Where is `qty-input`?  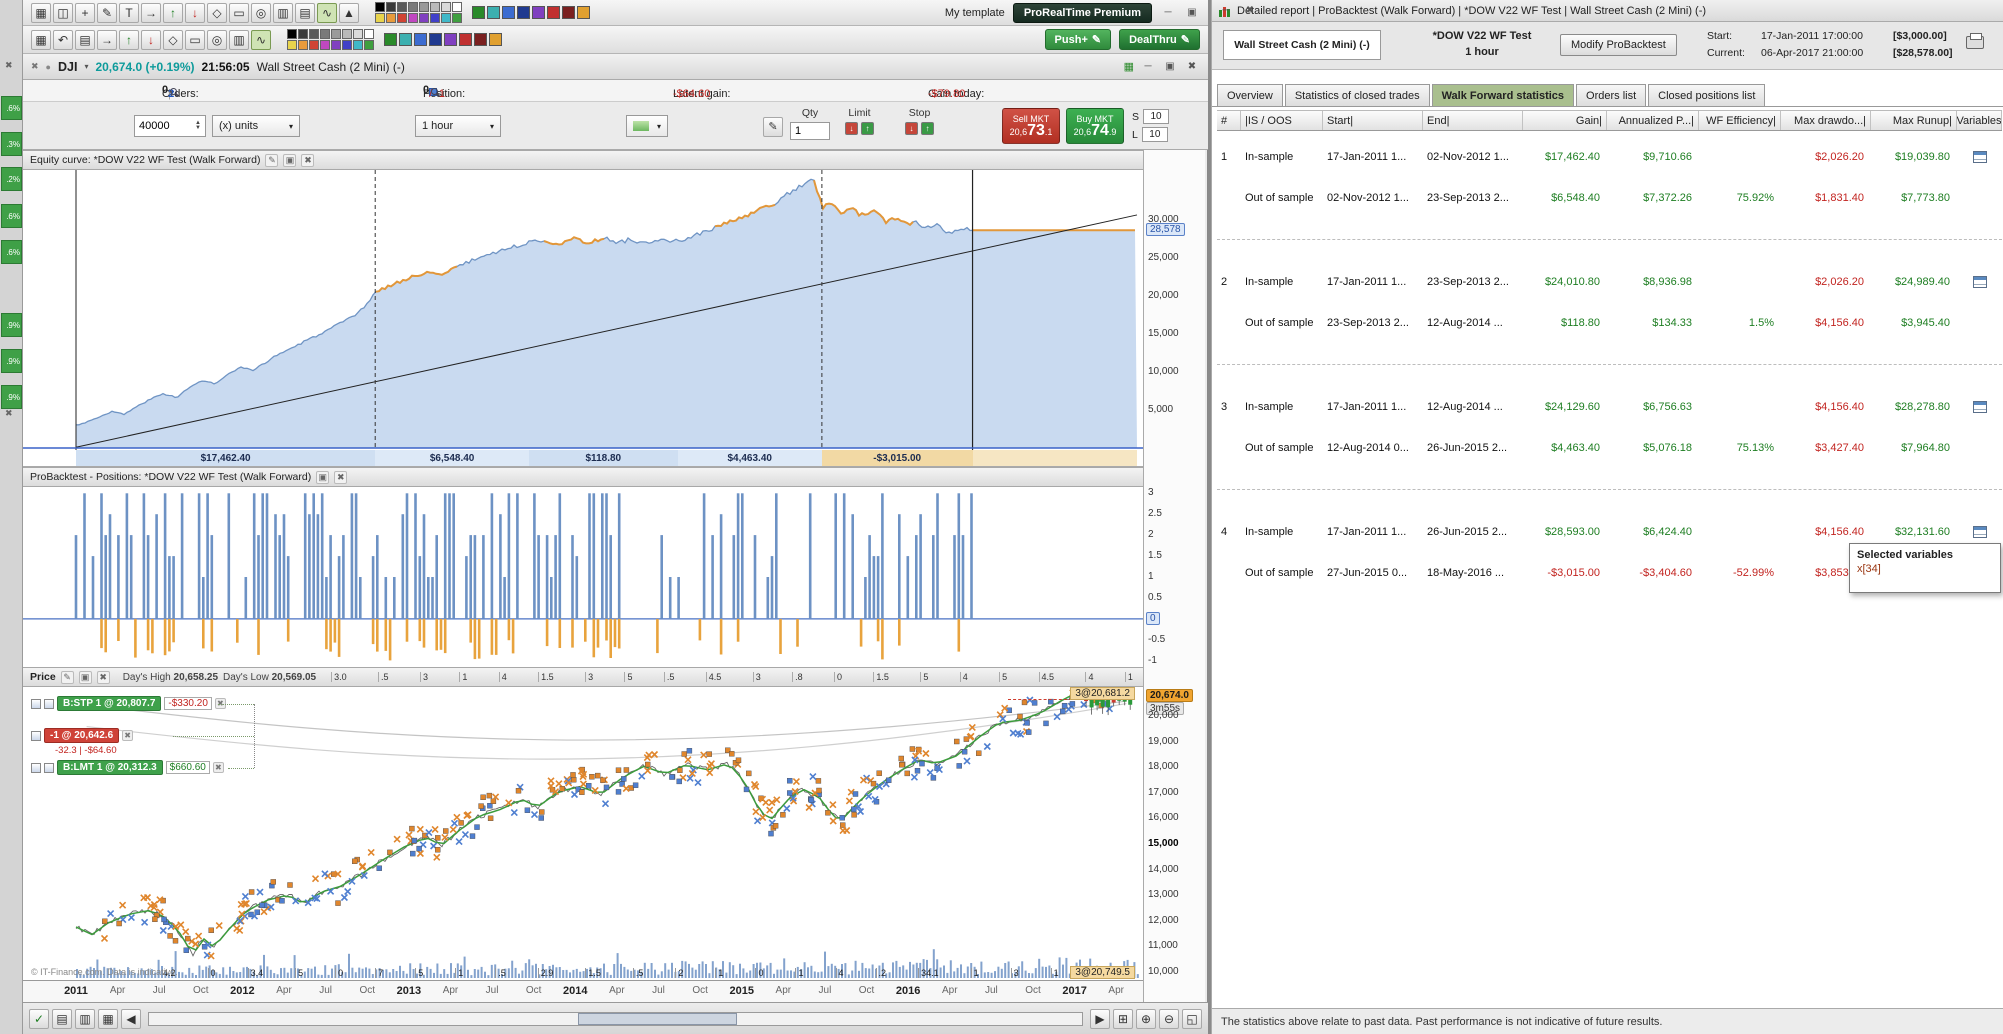 qty-input is located at coordinates (810, 131).